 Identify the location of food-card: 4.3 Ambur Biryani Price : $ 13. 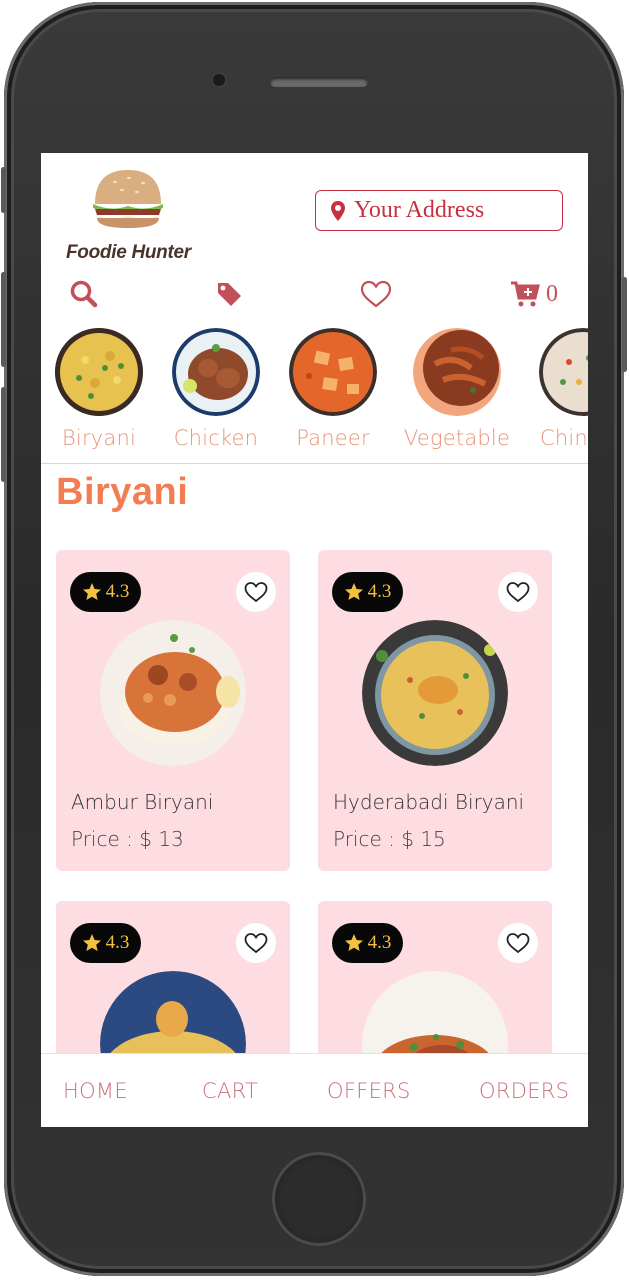
(173, 710).